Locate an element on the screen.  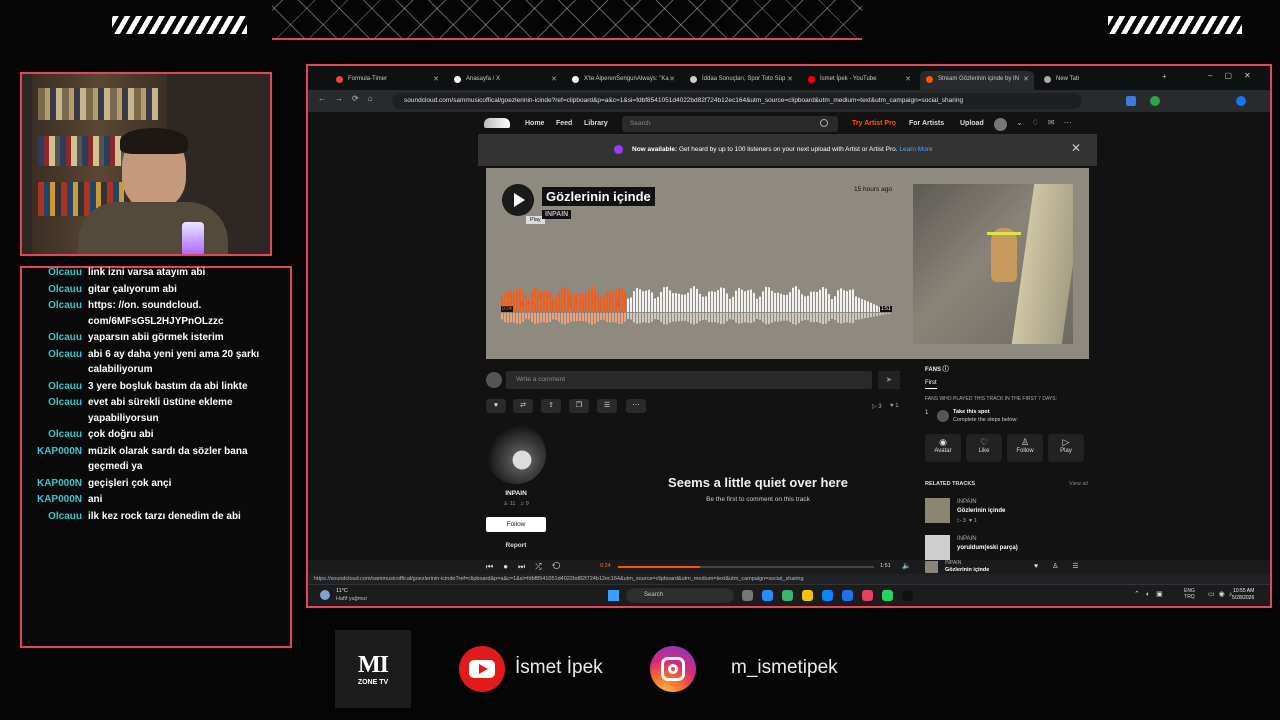
player-title: Gözlerinin içinde is located at coordinates (967, 570).